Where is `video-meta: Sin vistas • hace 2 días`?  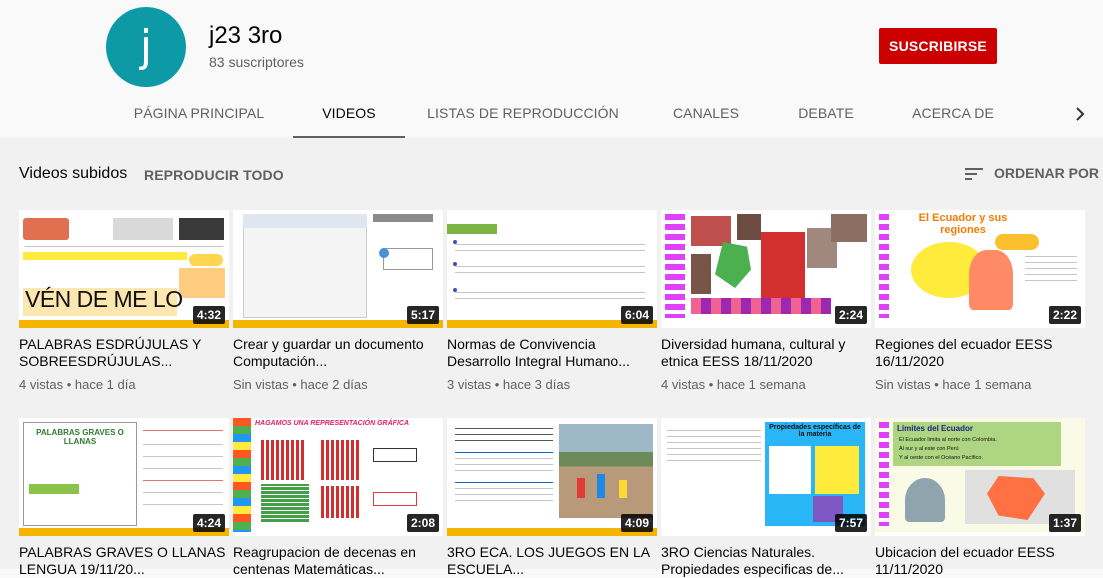 video-meta: Sin vistas • hace 2 días is located at coordinates (300, 384).